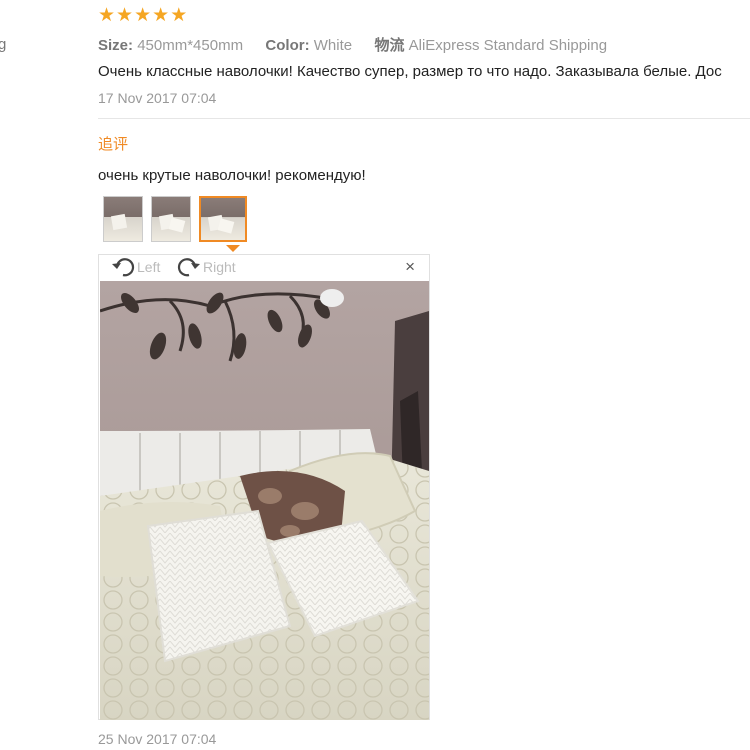 Image resolution: width=750 pixels, height=750 pixels. What do you see at coordinates (333, 45) in the screenshot?
I see `color-value: White` at bounding box center [333, 45].